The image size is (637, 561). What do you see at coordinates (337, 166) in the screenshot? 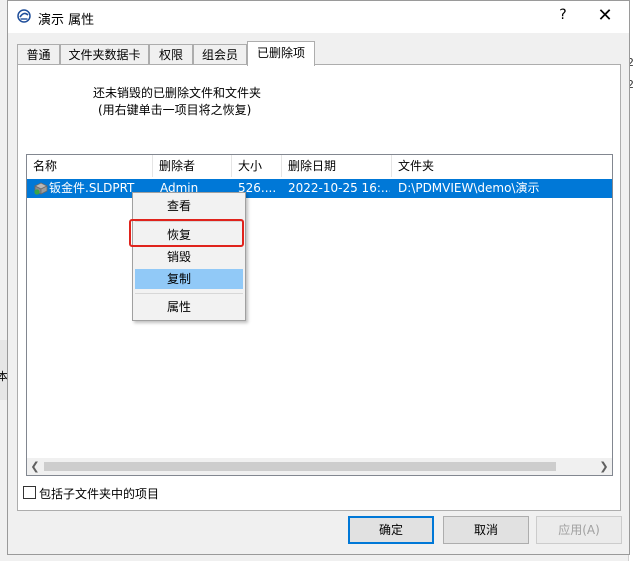
I see `column-header-date: 删除日期` at bounding box center [337, 166].